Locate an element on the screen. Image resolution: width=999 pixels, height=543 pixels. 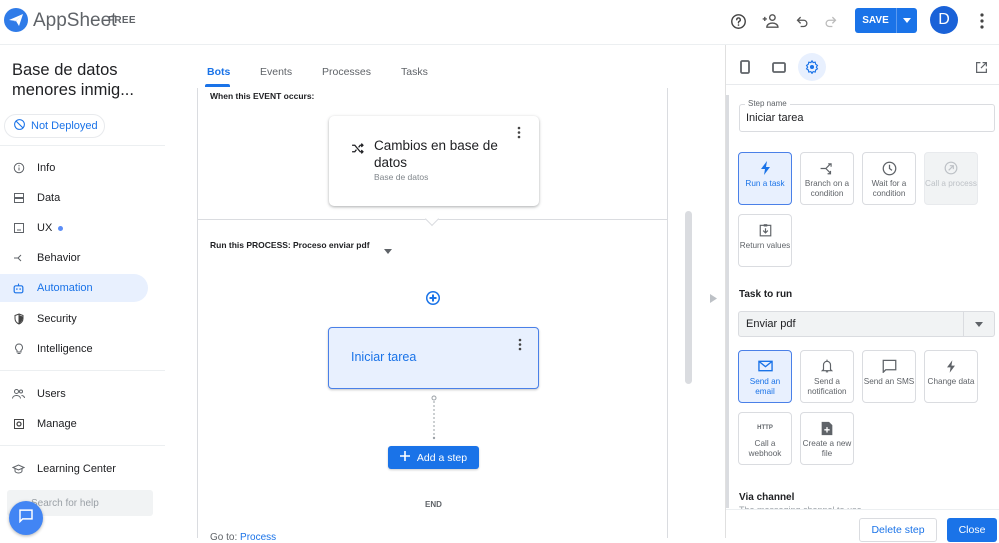
step-card-title: Iniciar tarea is located at coordinates (384, 357).